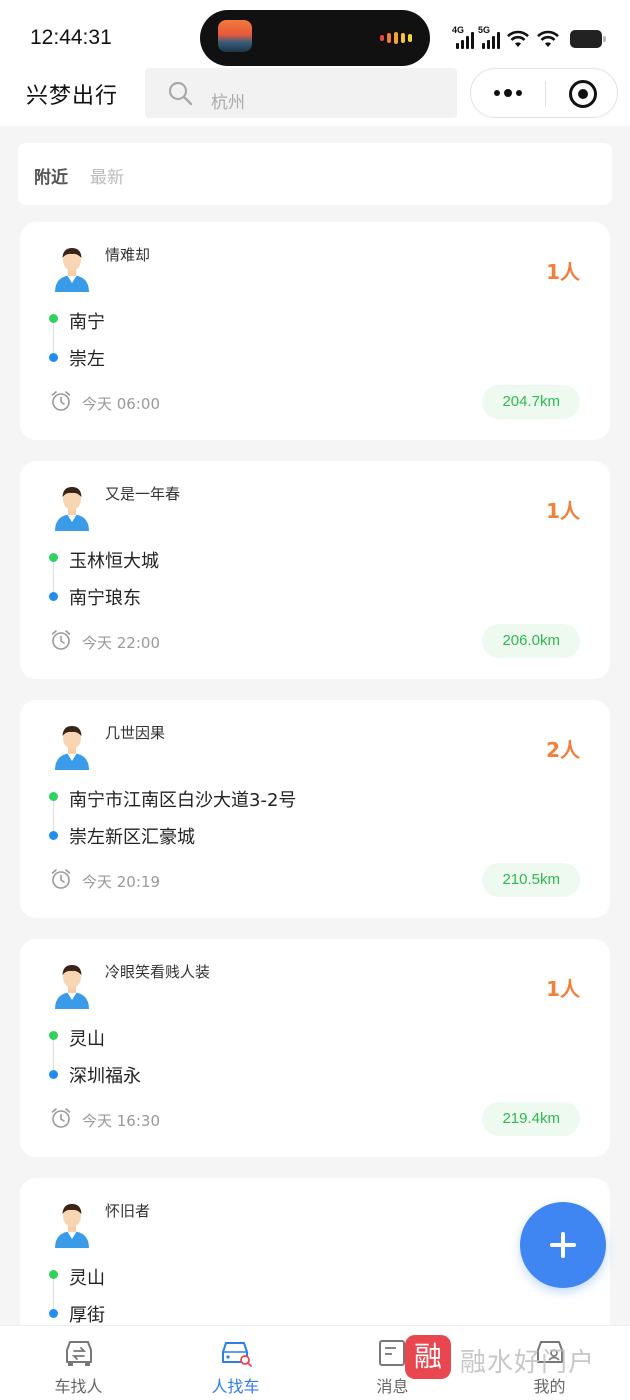  Describe the element at coordinates (143, 494) in the screenshot. I see `user-name: 又是一年春` at that location.